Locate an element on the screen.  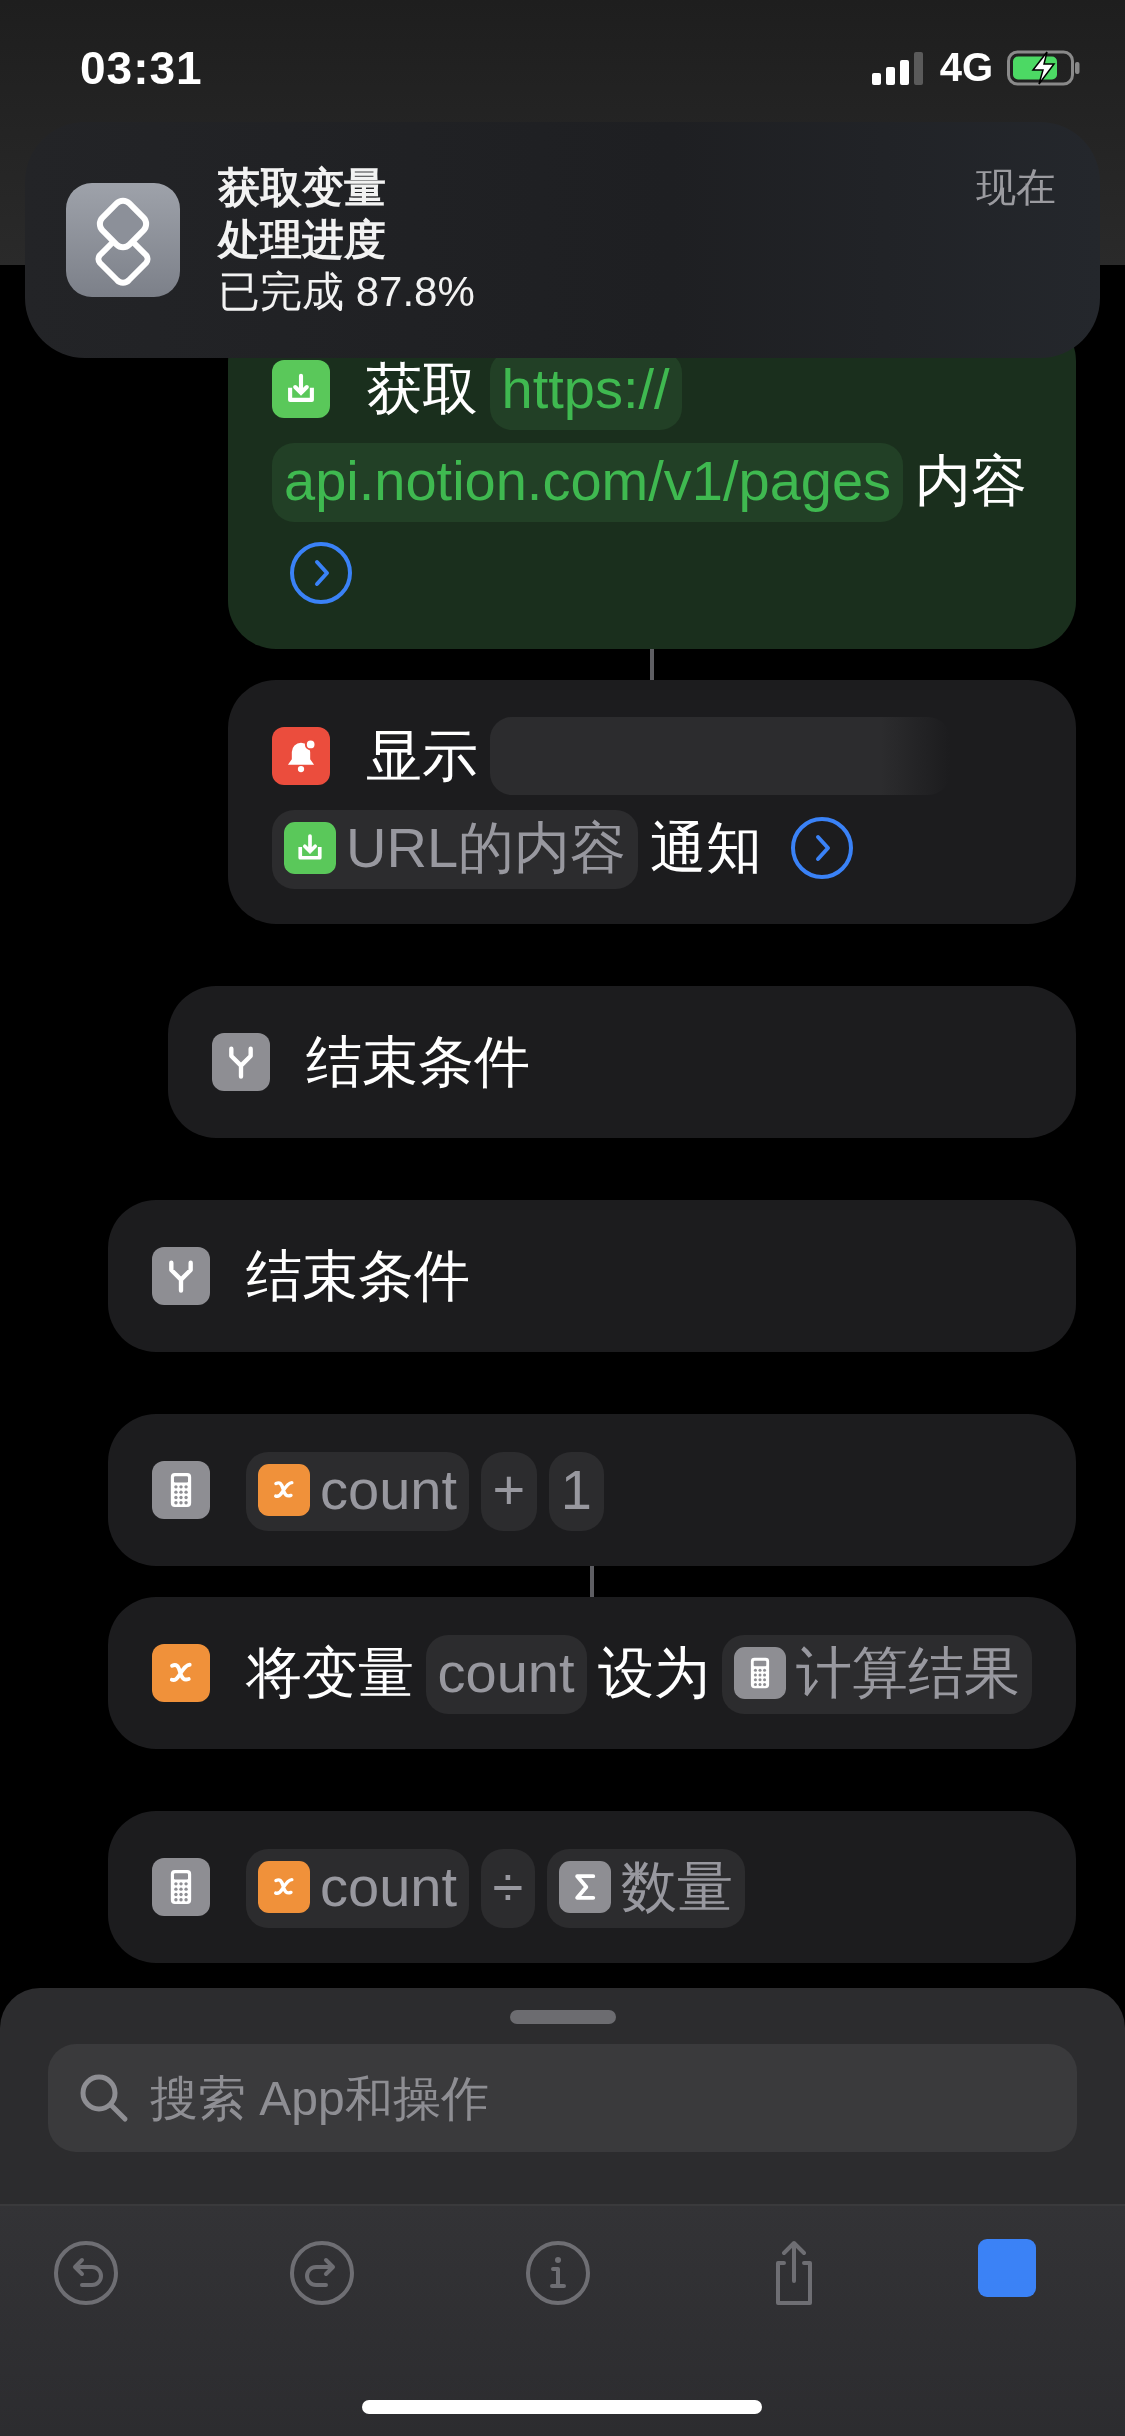
undo-button is located at coordinates (86, 2273).